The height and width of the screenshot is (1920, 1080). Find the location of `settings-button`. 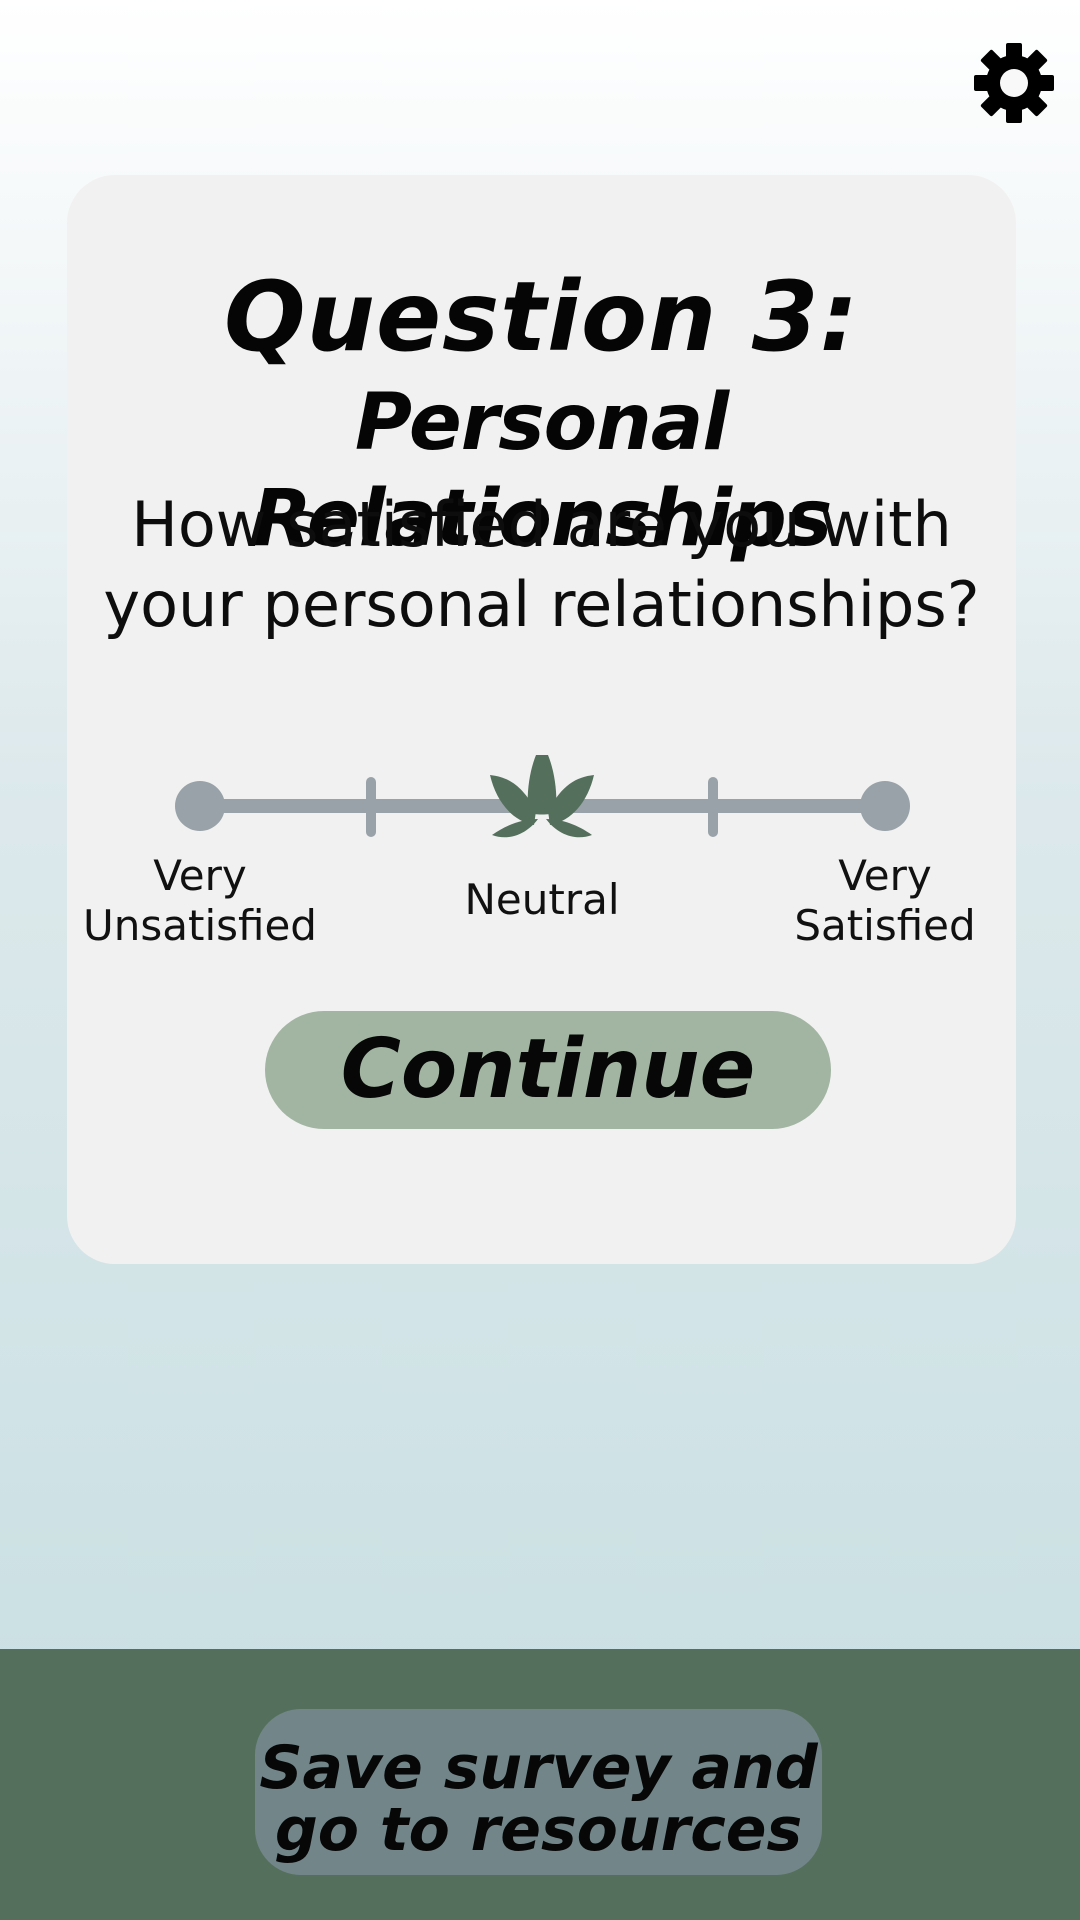

settings-button is located at coordinates (1014, 83).